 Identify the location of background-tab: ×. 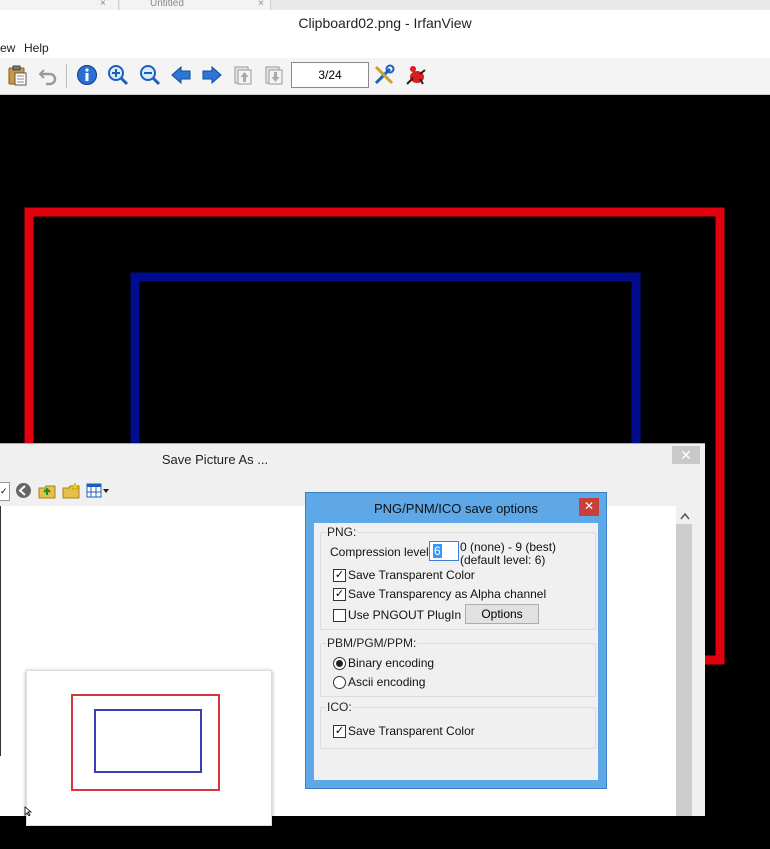
(59, 5).